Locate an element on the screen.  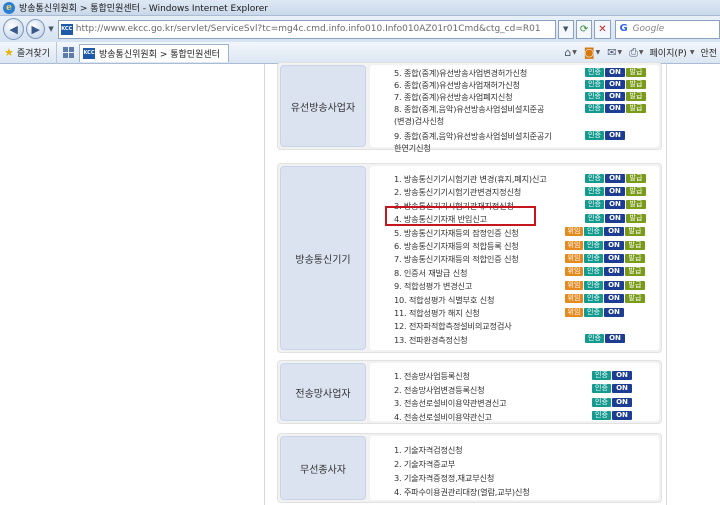
service-link: 2. 기술자격증교부 is located at coordinates (424, 464).